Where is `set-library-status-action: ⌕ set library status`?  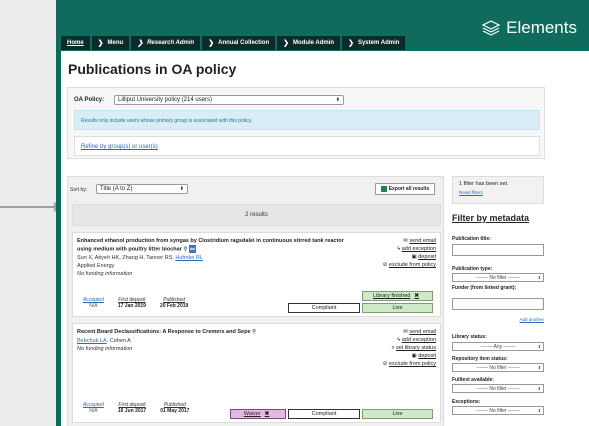
set-library-status-action: ⌕ set library status is located at coordinates (409, 348).